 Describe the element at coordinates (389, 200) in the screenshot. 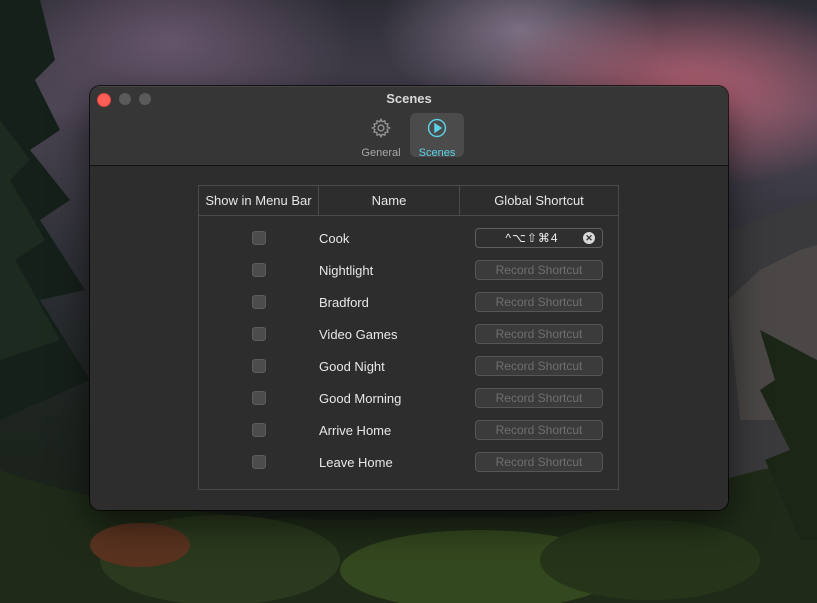

I see `column-header-name: Name` at that location.